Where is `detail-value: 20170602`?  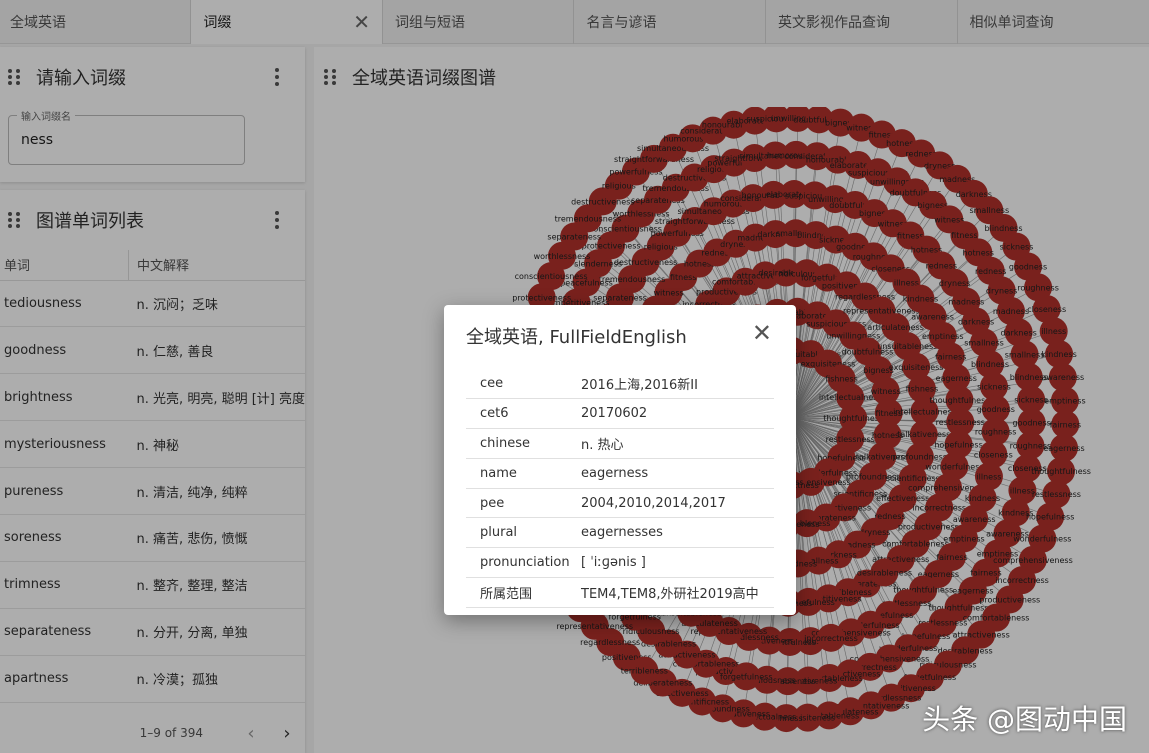
detail-value: 20170602 is located at coordinates (677, 414).